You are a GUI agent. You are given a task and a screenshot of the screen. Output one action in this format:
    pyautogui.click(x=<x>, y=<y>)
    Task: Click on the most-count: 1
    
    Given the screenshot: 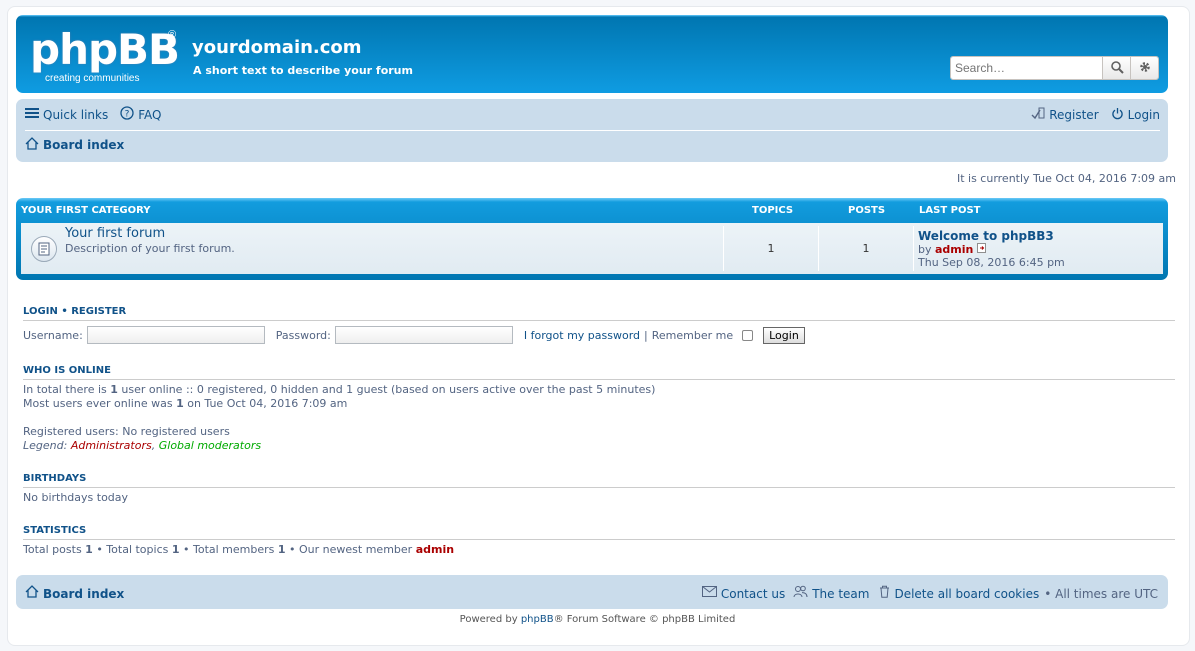 What is the action you would take?
    pyautogui.click(x=180, y=403)
    